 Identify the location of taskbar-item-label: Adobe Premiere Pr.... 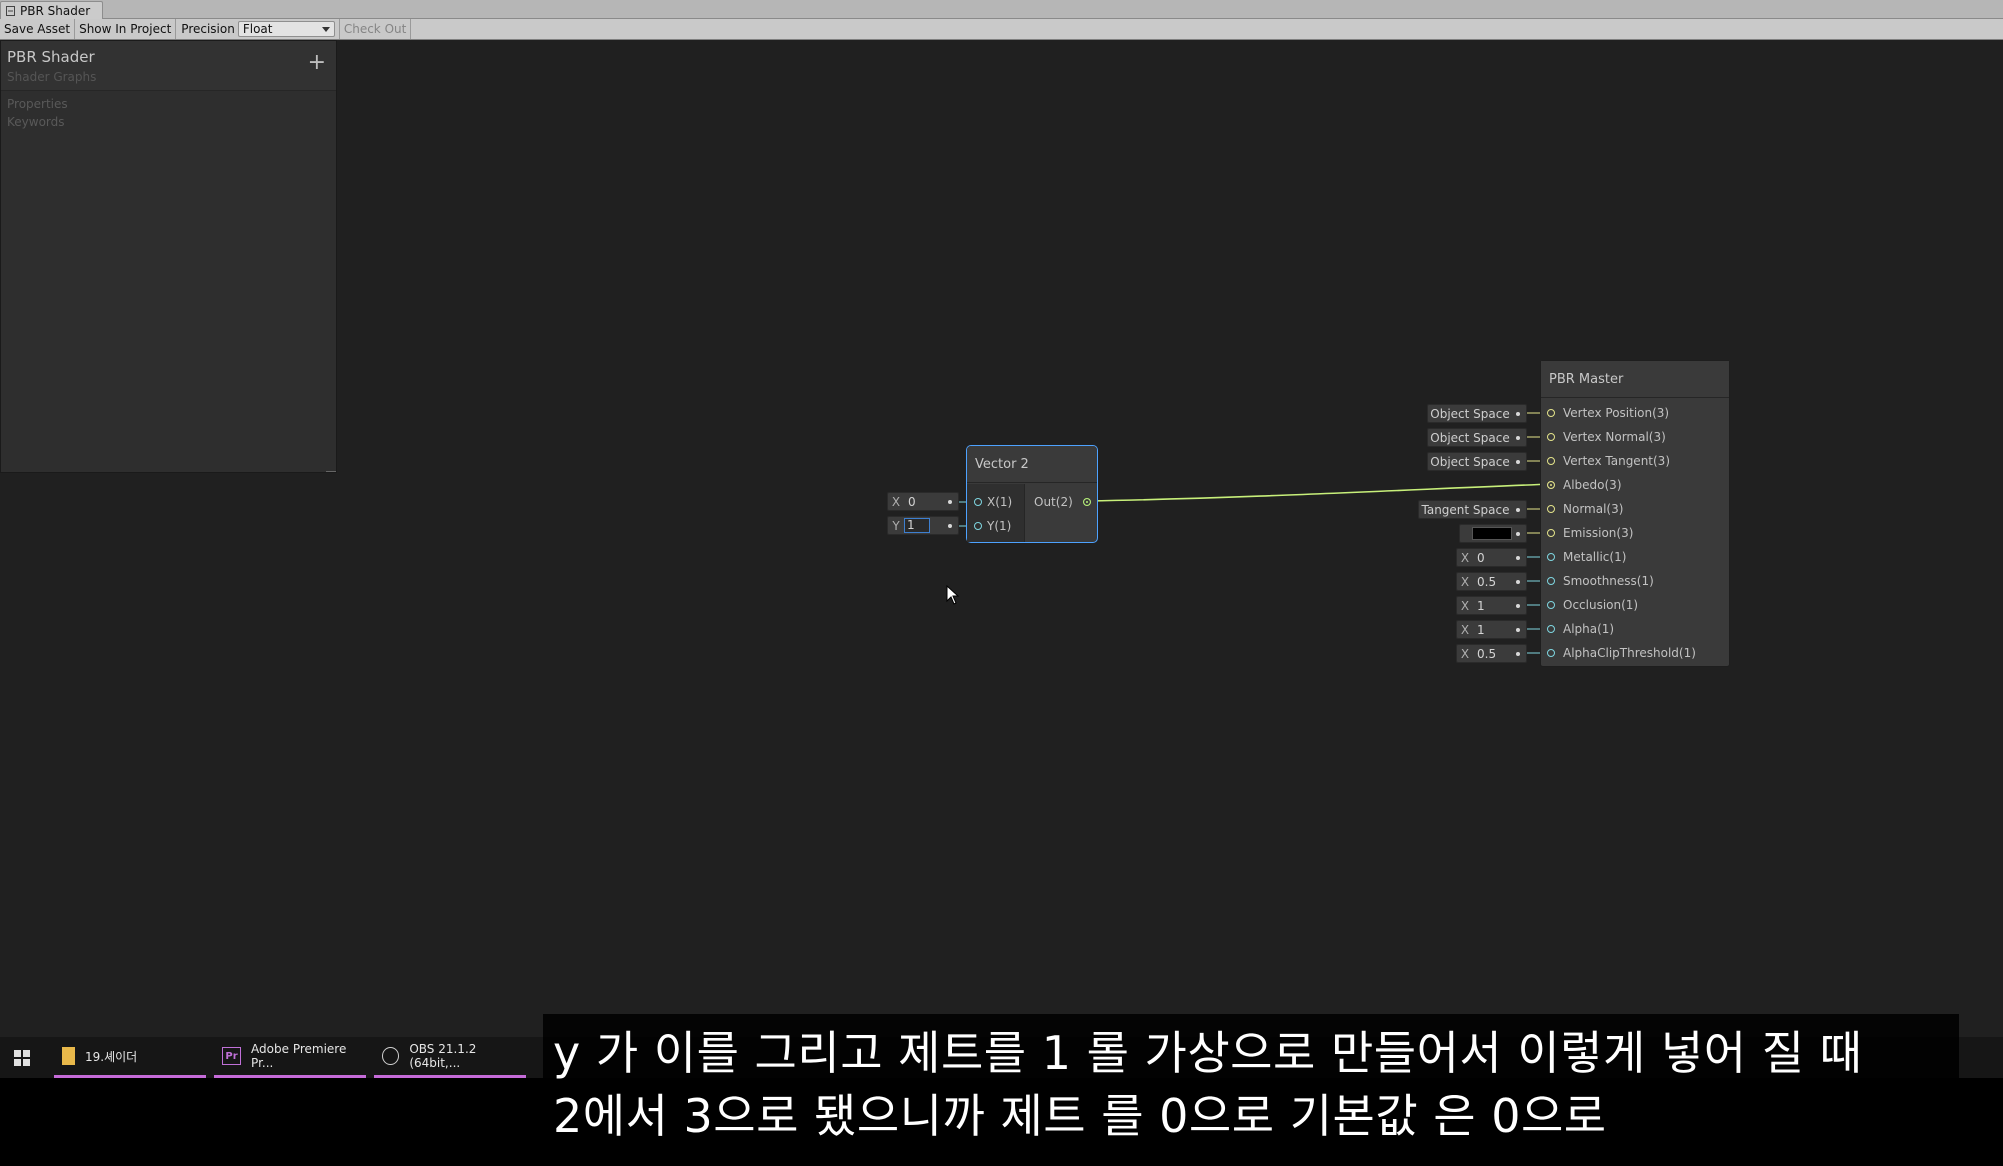
(299, 1056).